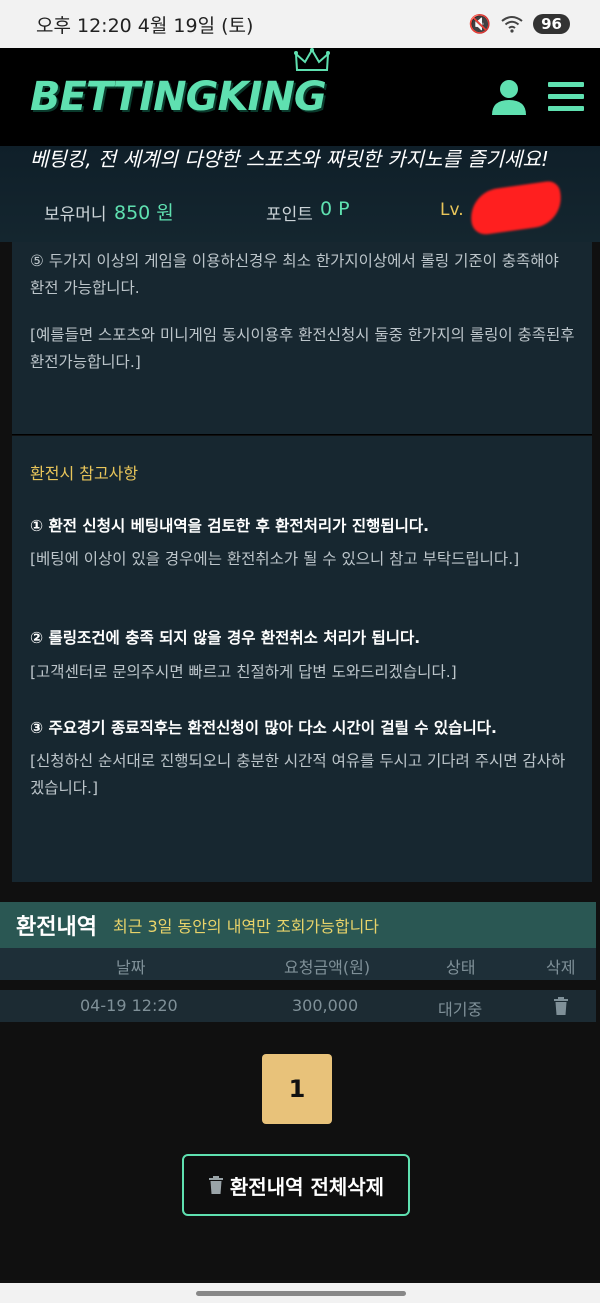 The width and height of the screenshot is (600, 1303). What do you see at coordinates (56, 927) in the screenshot?
I see `history-title: 환전내역` at bounding box center [56, 927].